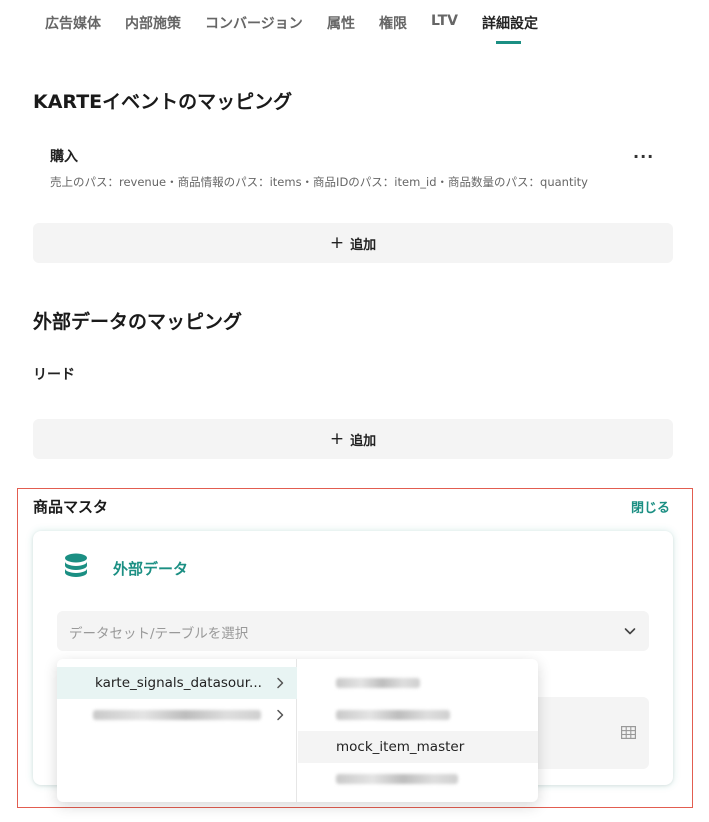 Image resolution: width=709 pixels, height=822 pixels. Describe the element at coordinates (630, 631) in the screenshot. I see `chevron-down-icon` at that location.